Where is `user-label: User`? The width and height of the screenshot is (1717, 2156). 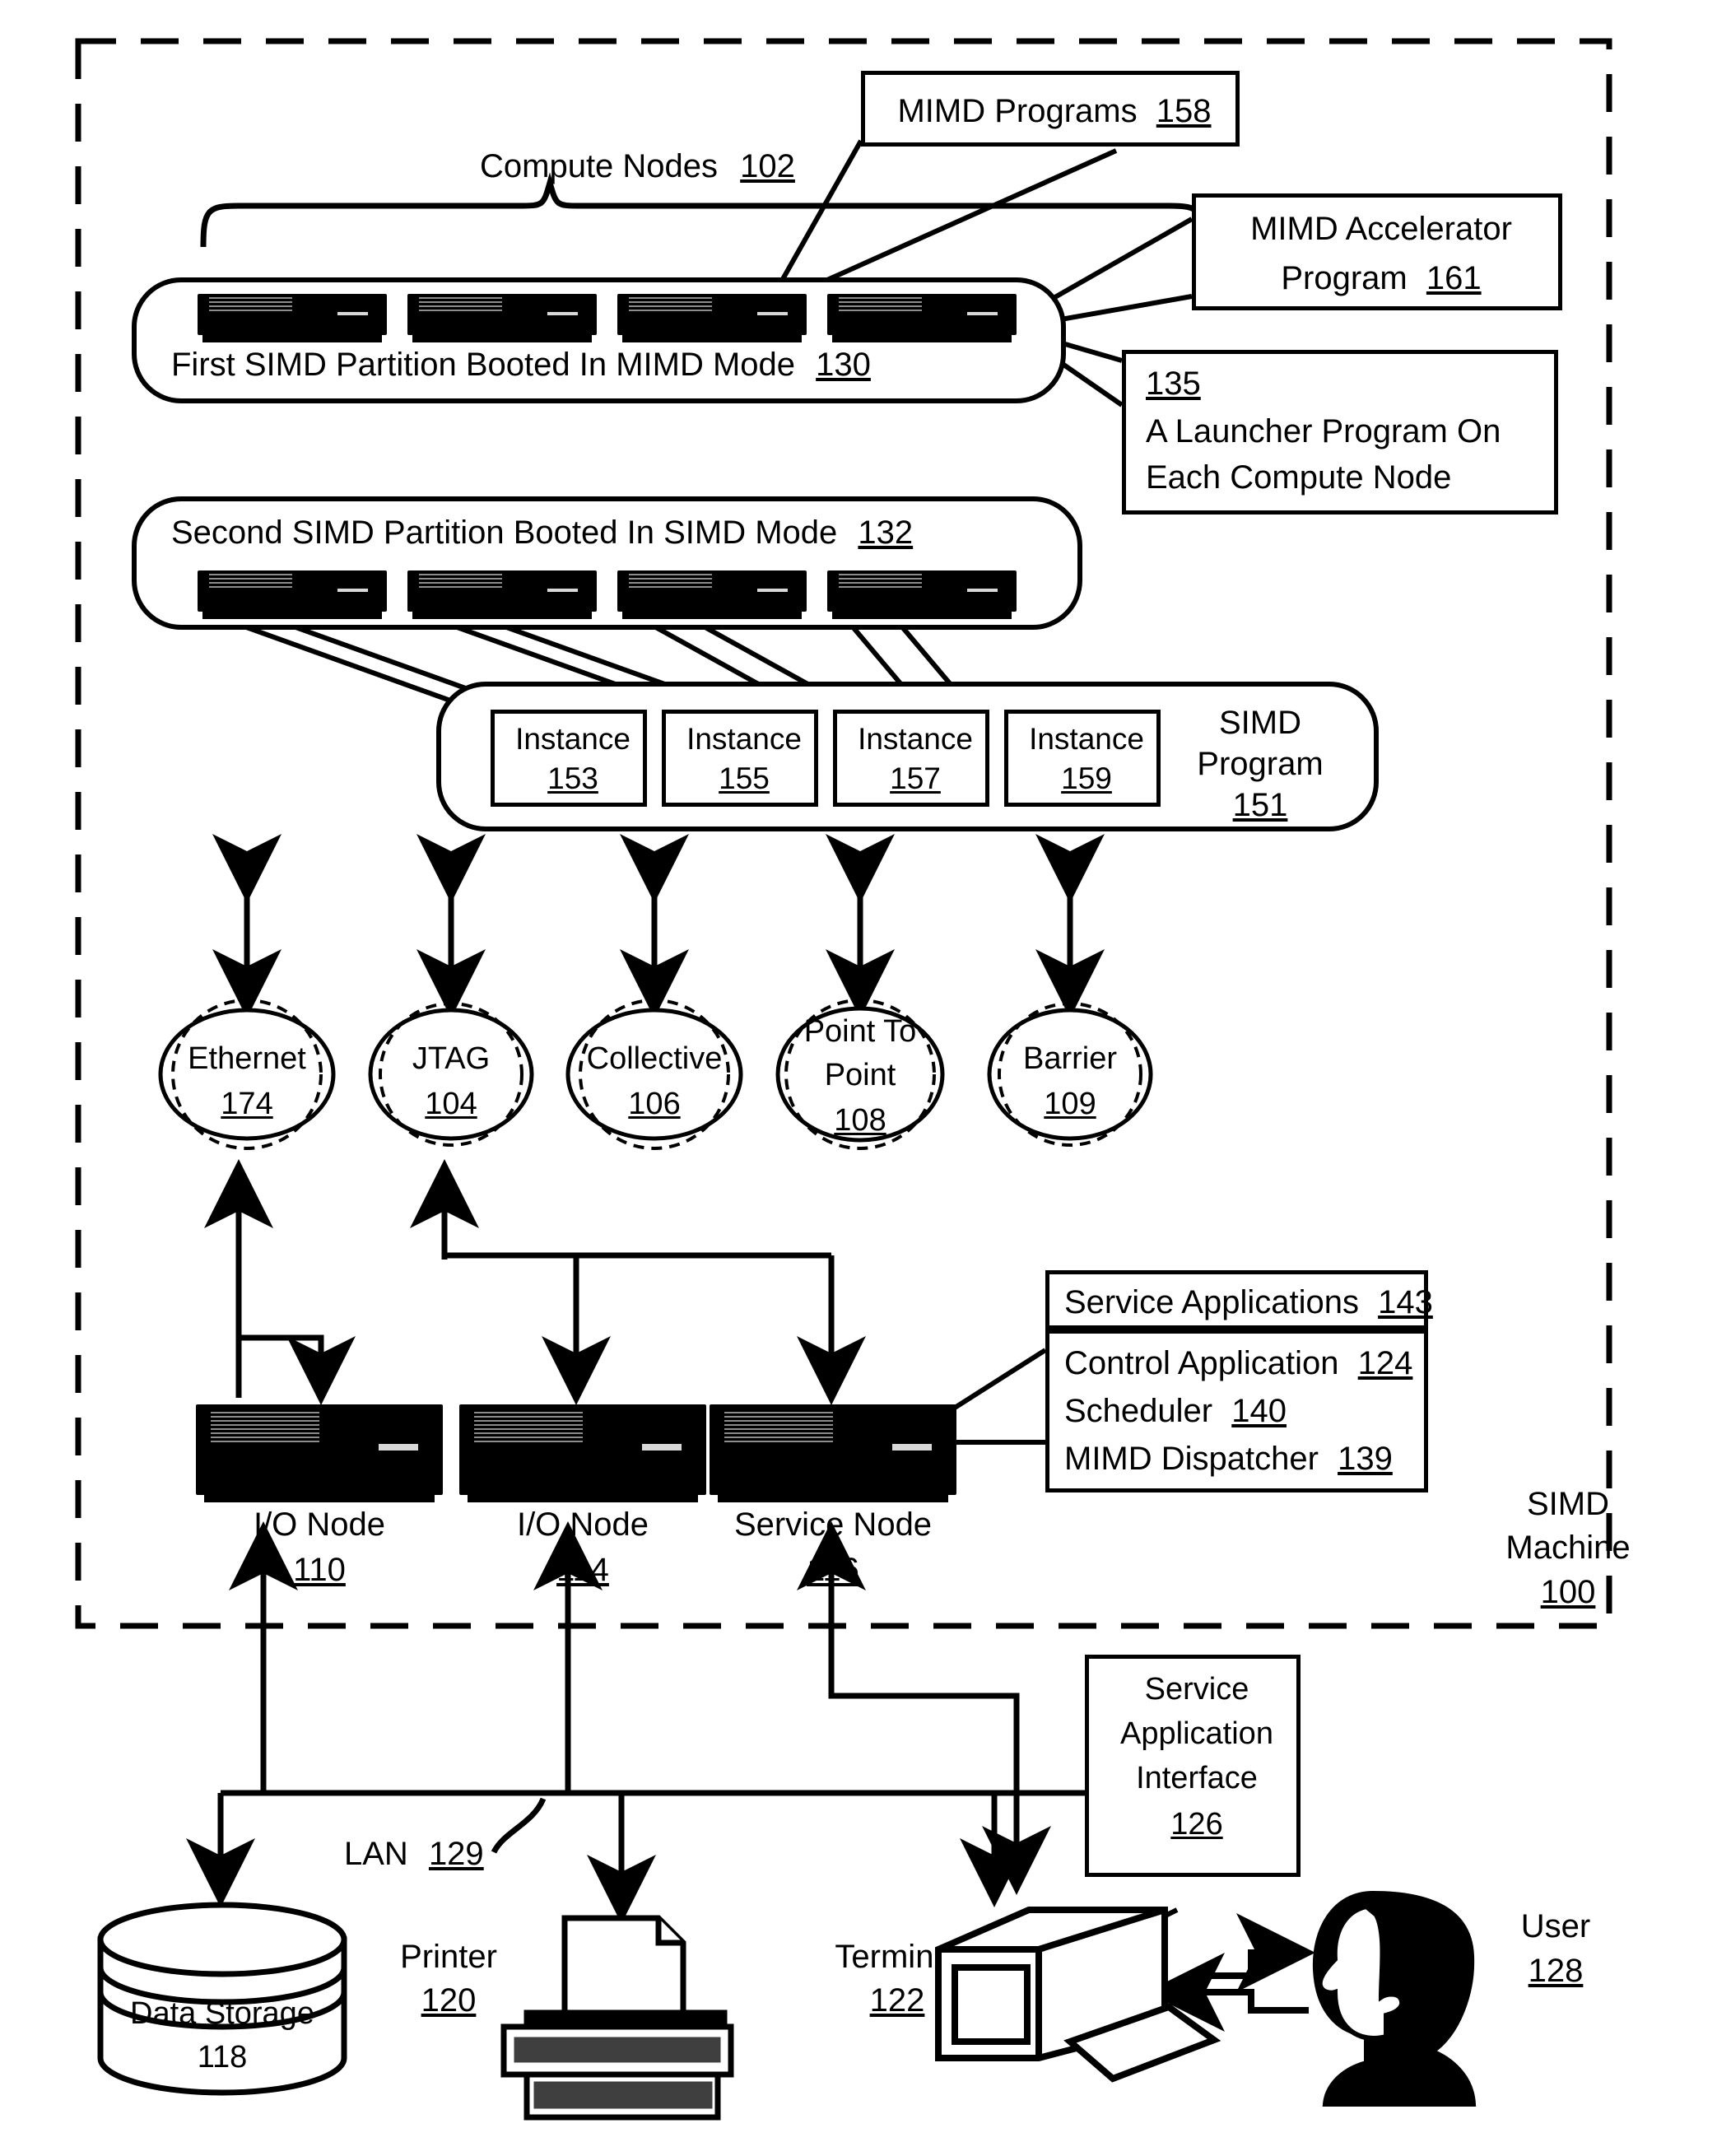 user-label: User is located at coordinates (1555, 1926).